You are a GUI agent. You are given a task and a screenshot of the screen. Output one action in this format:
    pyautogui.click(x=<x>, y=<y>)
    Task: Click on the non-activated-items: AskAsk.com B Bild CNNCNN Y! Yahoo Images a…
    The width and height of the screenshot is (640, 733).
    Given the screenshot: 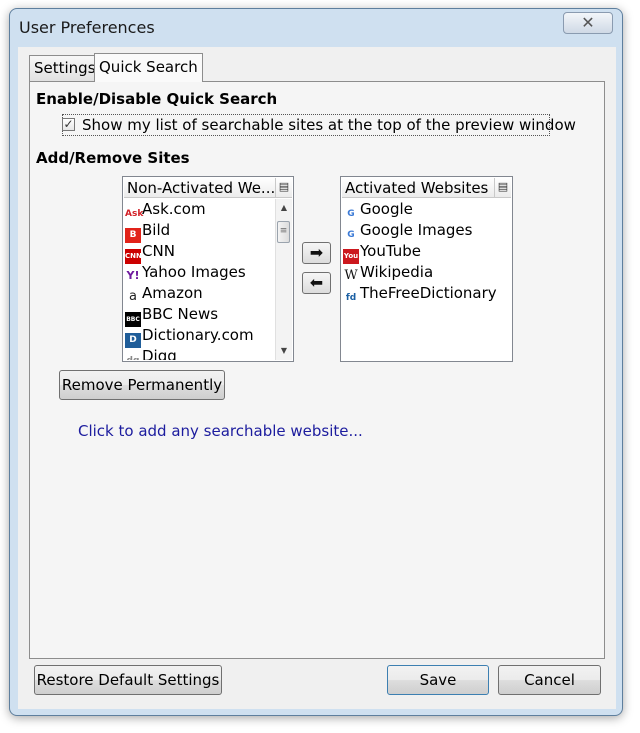 What is the action you would take?
    pyautogui.click(x=199, y=279)
    